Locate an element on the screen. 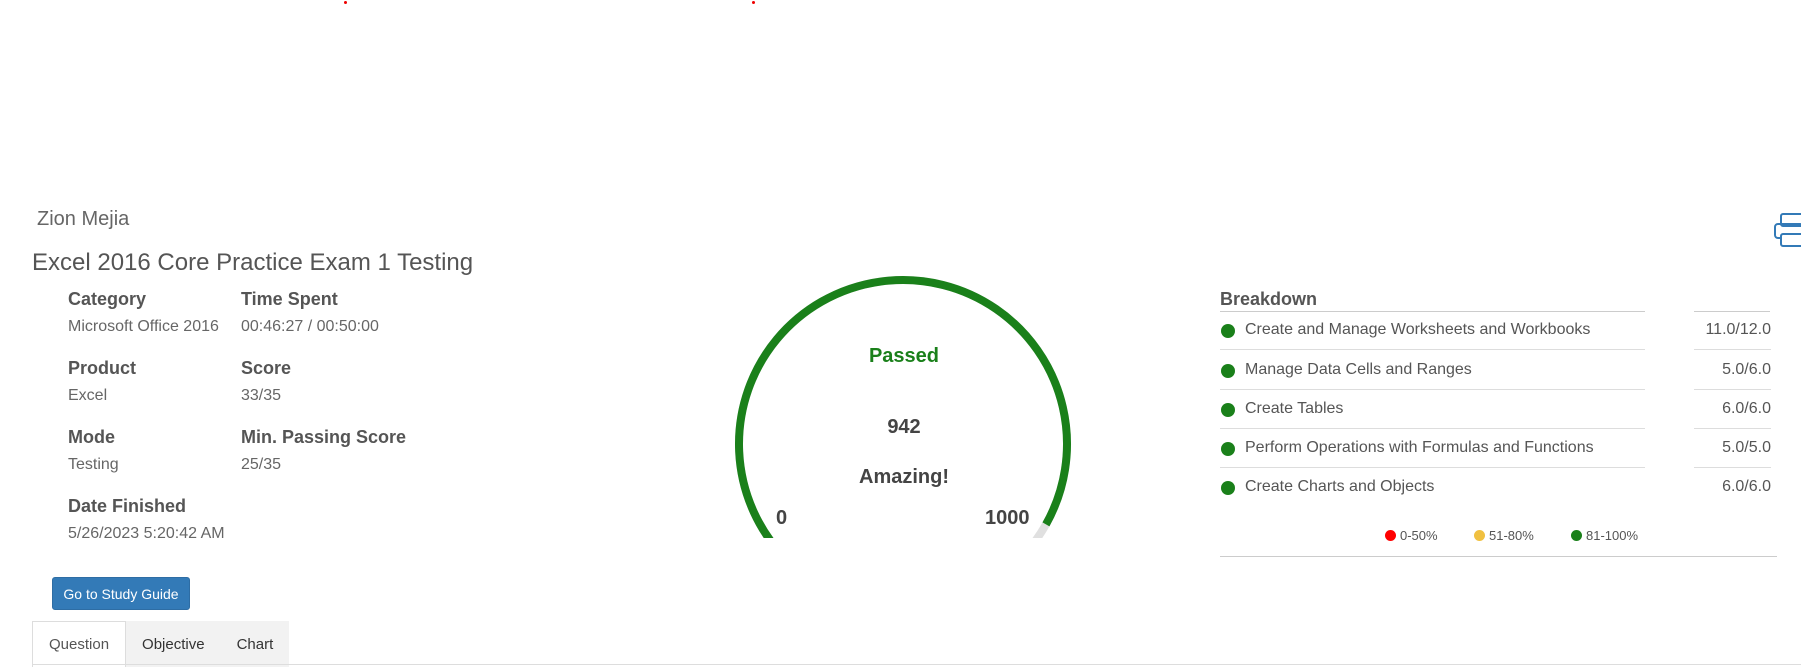  breakdown-row-value: 11.0/12.0 is located at coordinates (1738, 329).